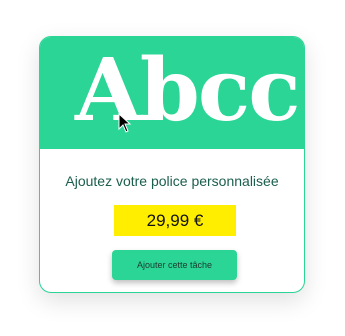  What do you see at coordinates (172, 181) in the screenshot?
I see `product-title: Ajoutez votre police personnalisée` at bounding box center [172, 181].